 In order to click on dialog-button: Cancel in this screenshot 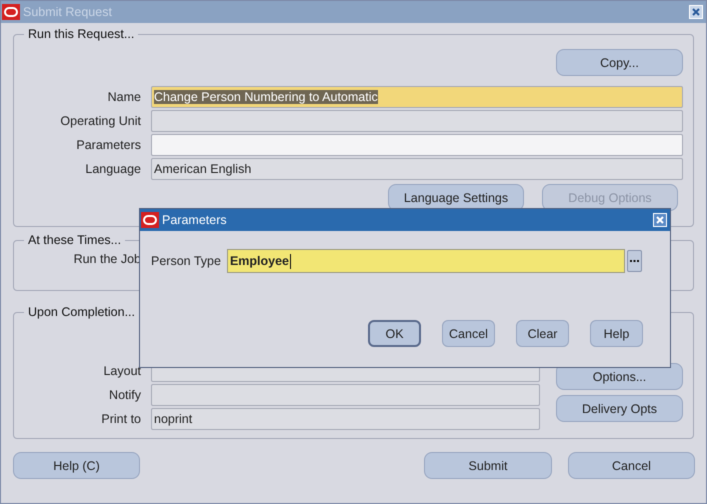, I will do `click(468, 333)`.